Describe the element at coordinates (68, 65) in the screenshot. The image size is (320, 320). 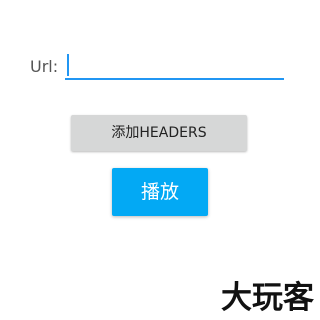
I see `text-cursor` at that location.